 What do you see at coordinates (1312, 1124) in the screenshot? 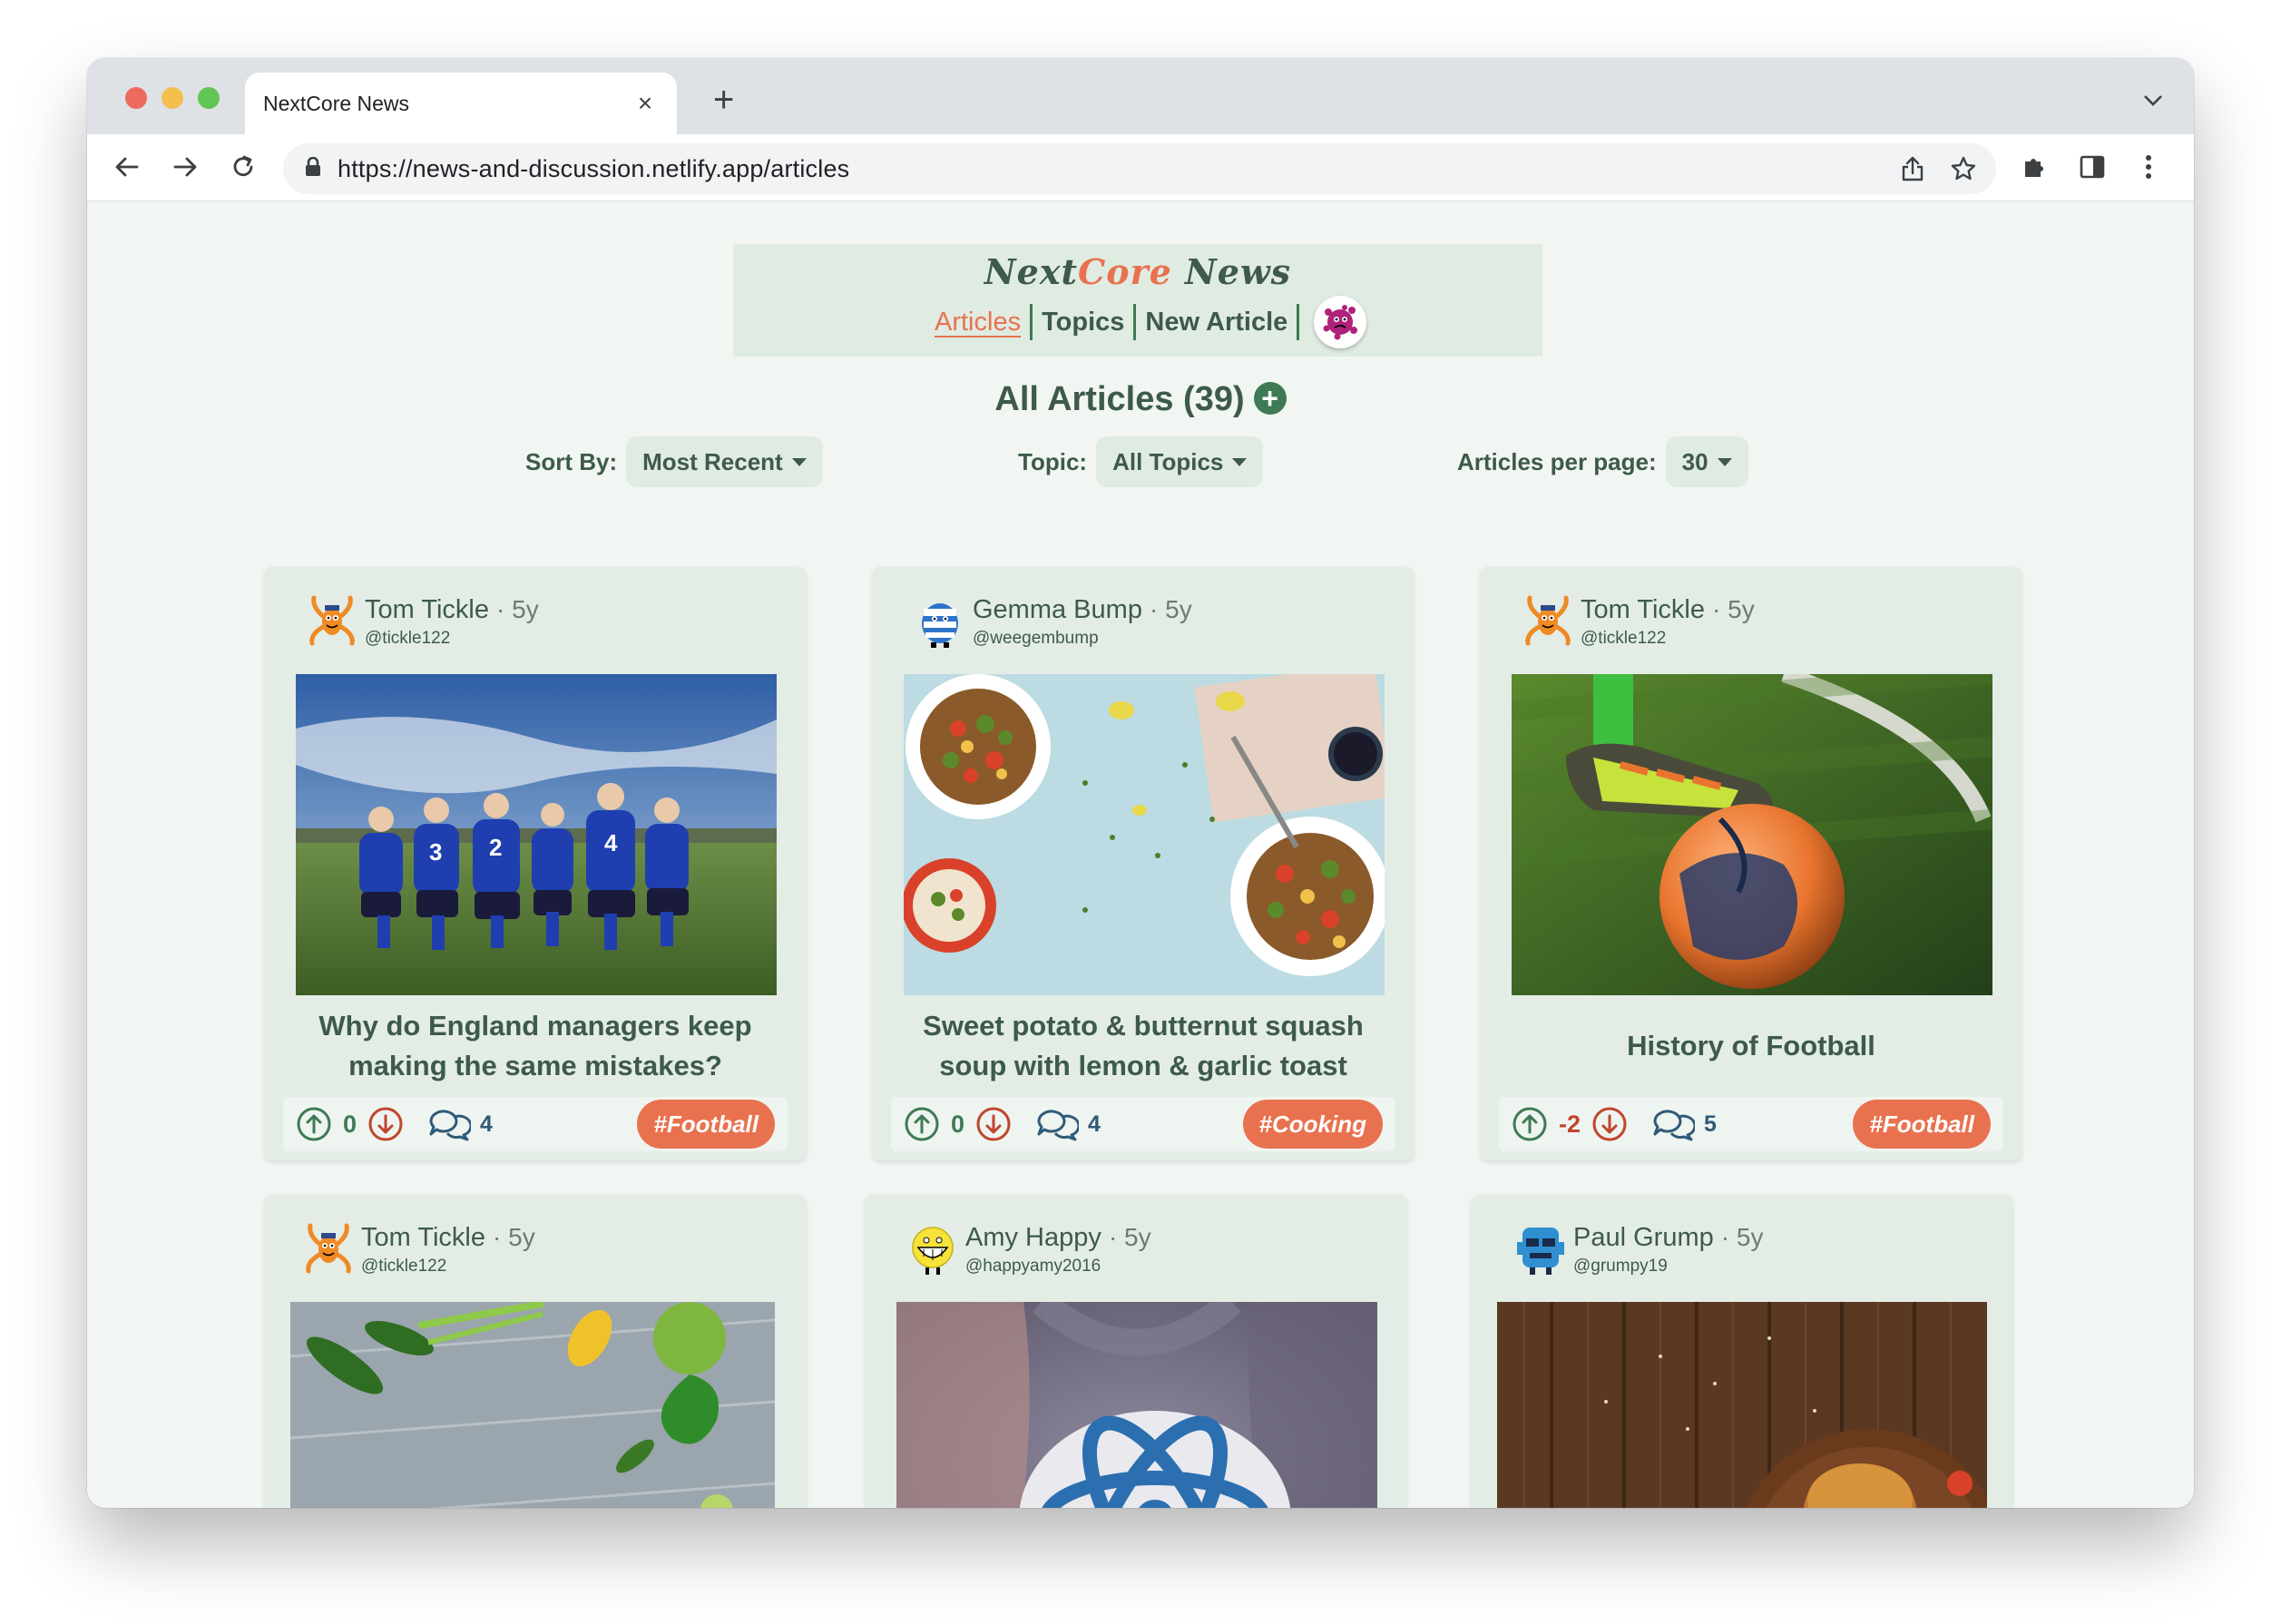
I see `topic-badge: #Cooking` at bounding box center [1312, 1124].